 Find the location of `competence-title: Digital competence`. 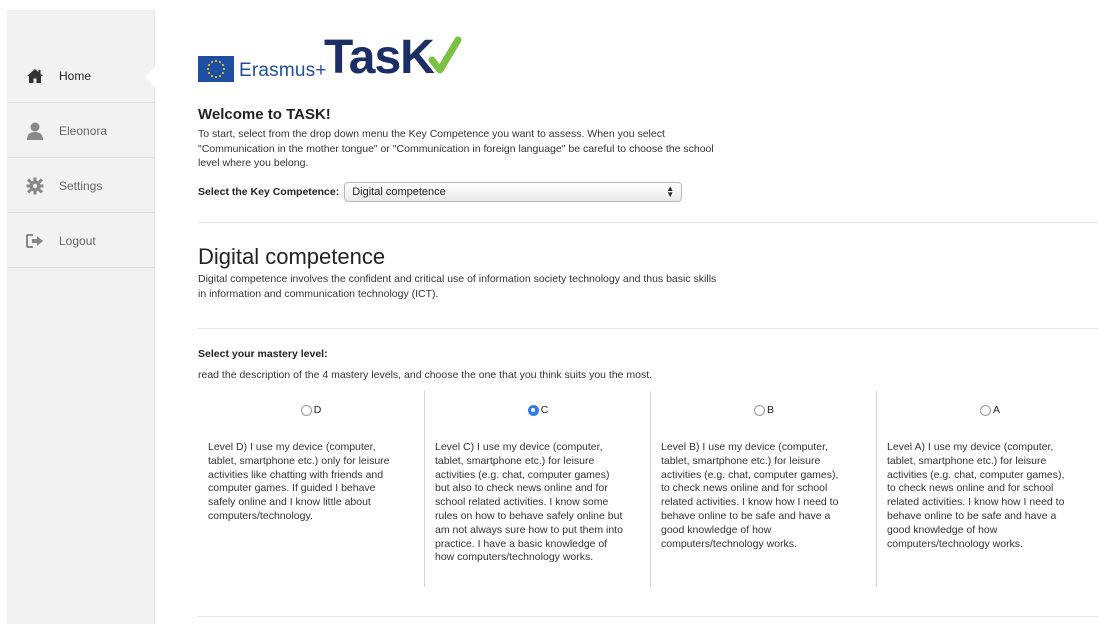

competence-title: Digital competence is located at coordinates (292, 256).